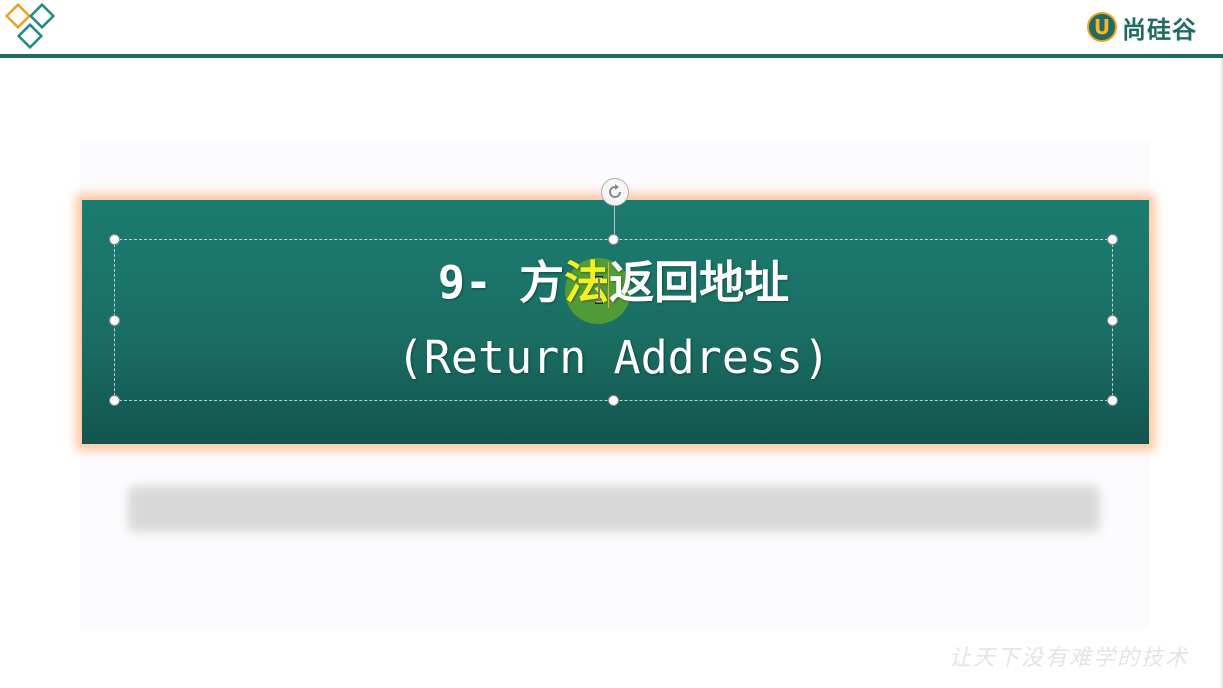 The image size is (1223, 688). Describe the element at coordinates (613, 358) in the screenshot. I see `slide-subtitle: (Return Address)` at that location.